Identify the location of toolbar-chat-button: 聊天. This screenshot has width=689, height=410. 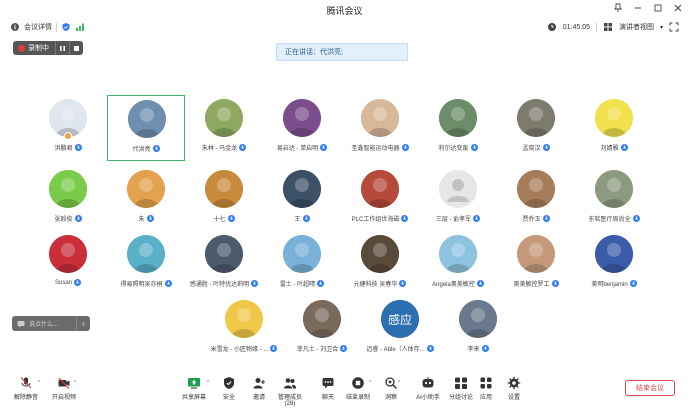
(328, 388).